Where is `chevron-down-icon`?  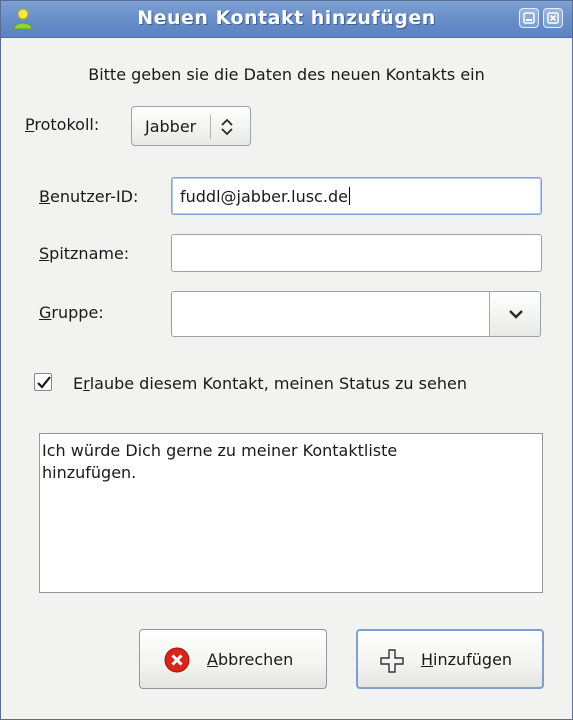 chevron-down-icon is located at coordinates (516, 314).